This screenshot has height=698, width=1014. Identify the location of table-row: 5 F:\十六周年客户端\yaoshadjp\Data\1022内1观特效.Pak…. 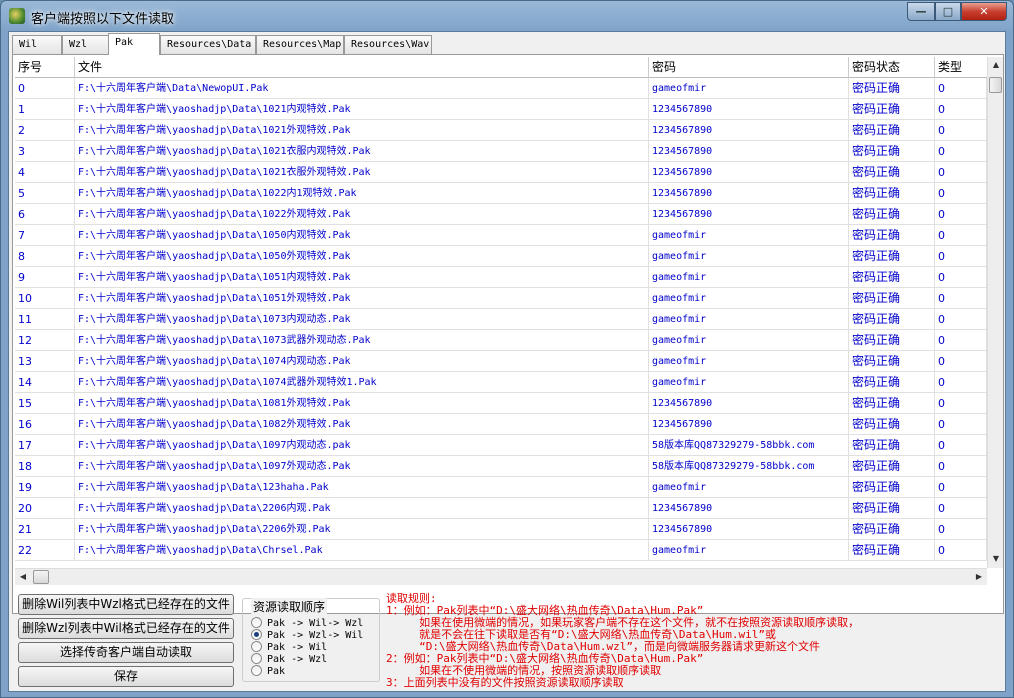
(501, 193).